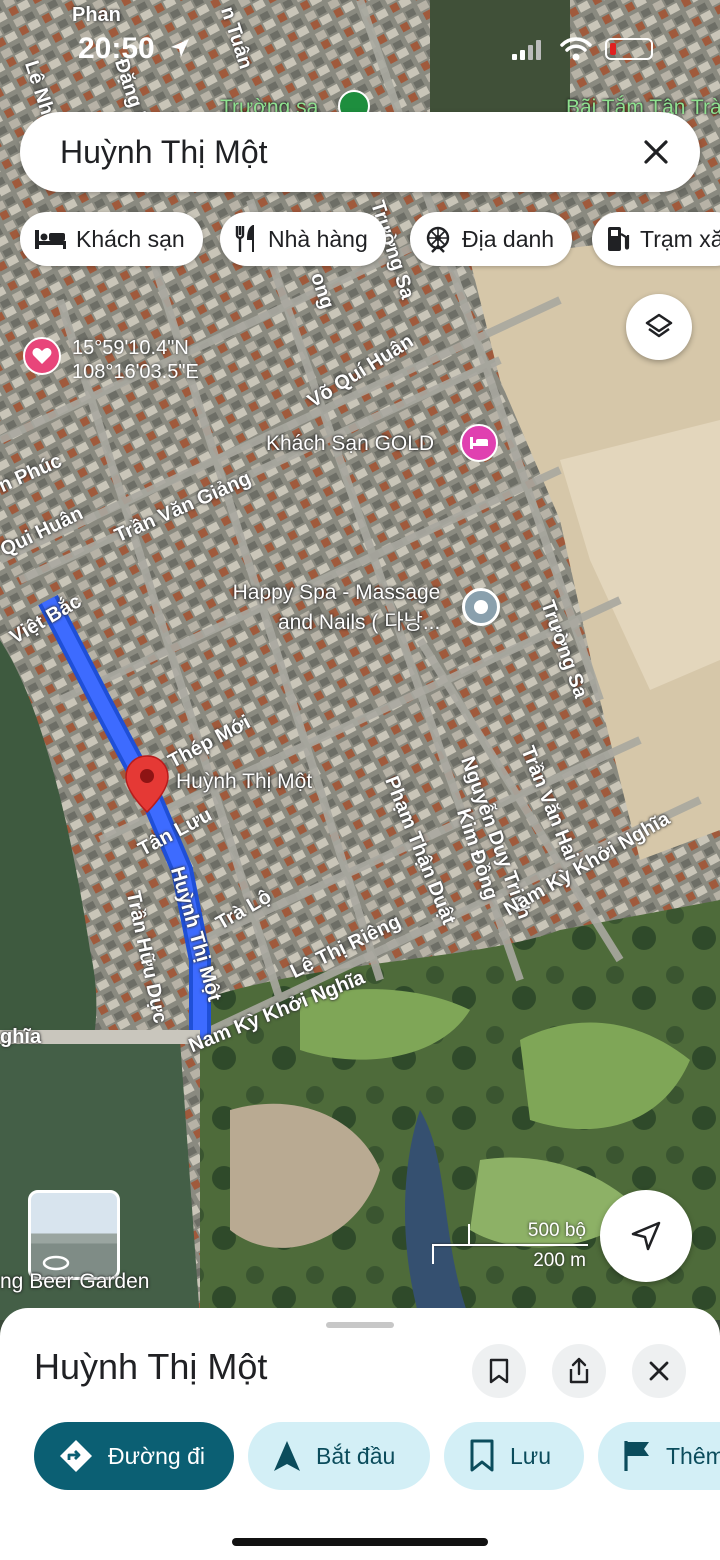  I want to click on spa-marker-icon, so click(481, 607).